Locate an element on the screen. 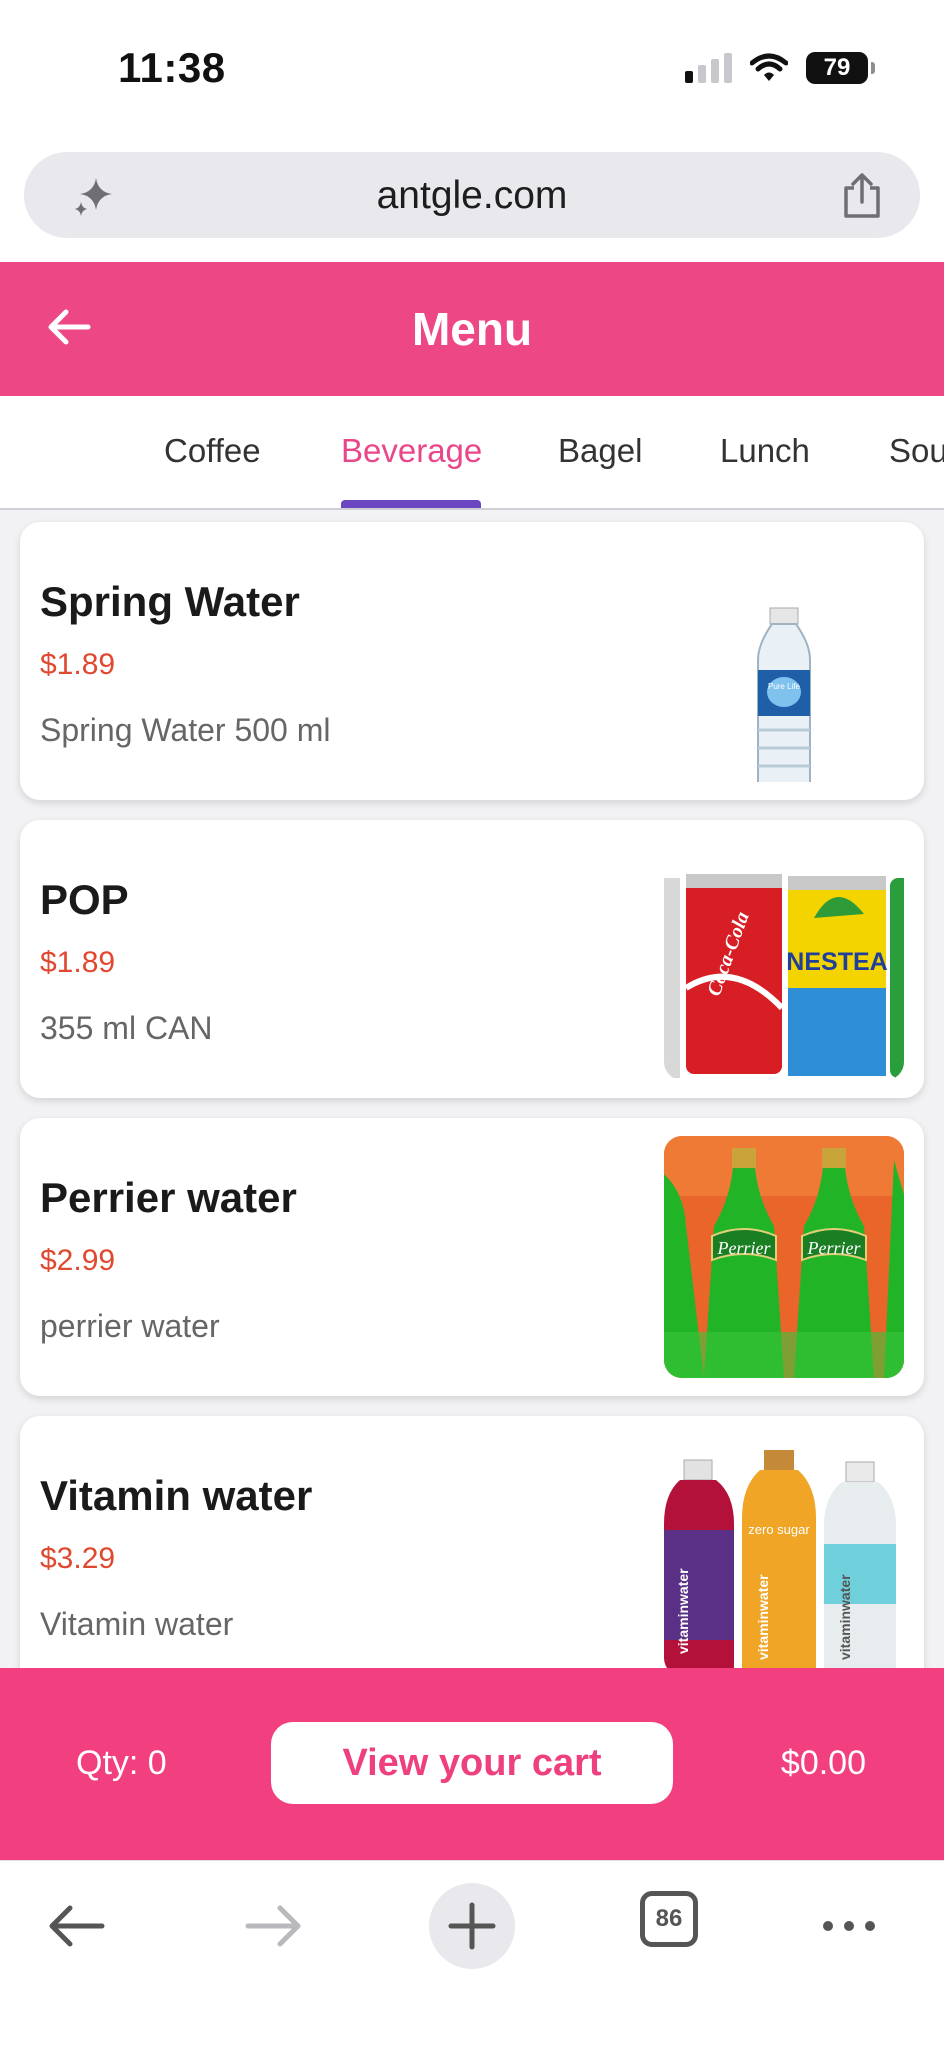  pure-life-label: Pure Life is located at coordinates (784, 686).